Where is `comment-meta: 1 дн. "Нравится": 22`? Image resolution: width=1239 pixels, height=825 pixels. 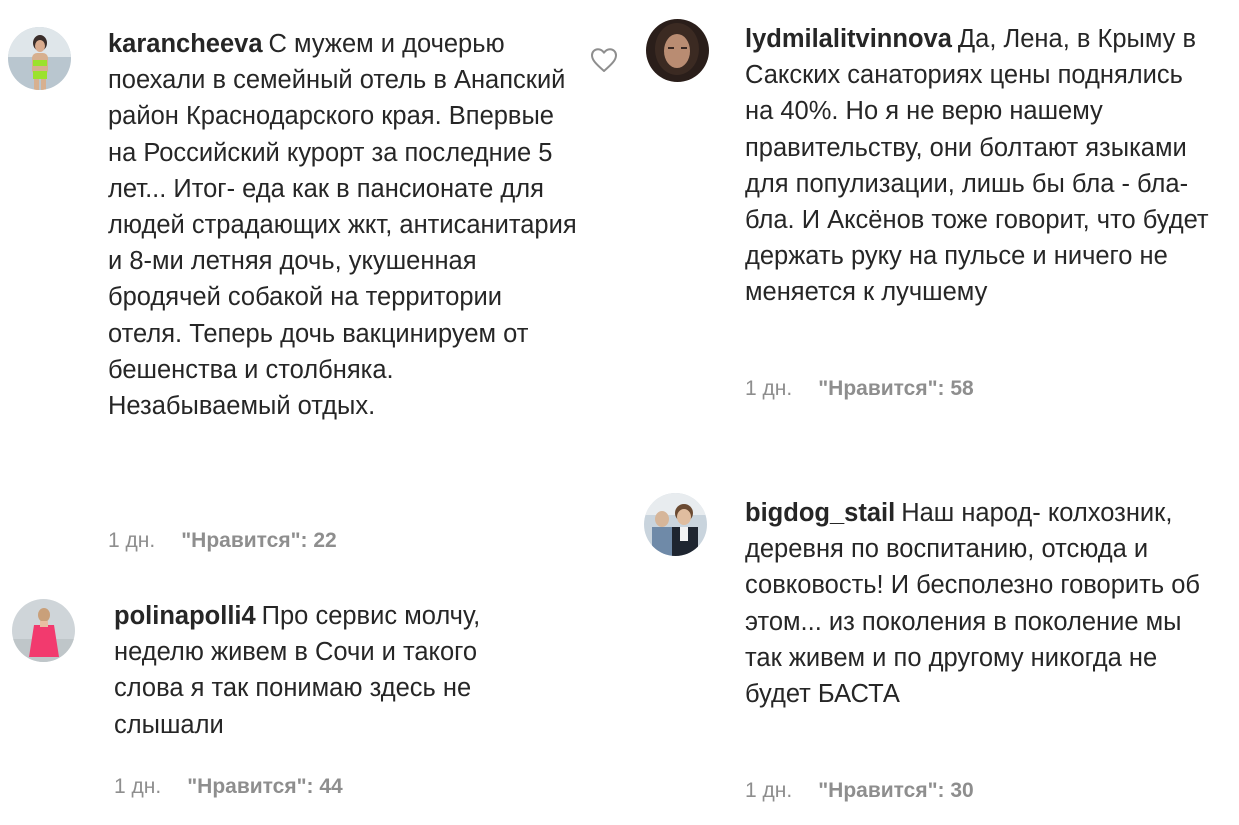
comment-meta: 1 дн. "Нравится": 22 is located at coordinates (222, 541).